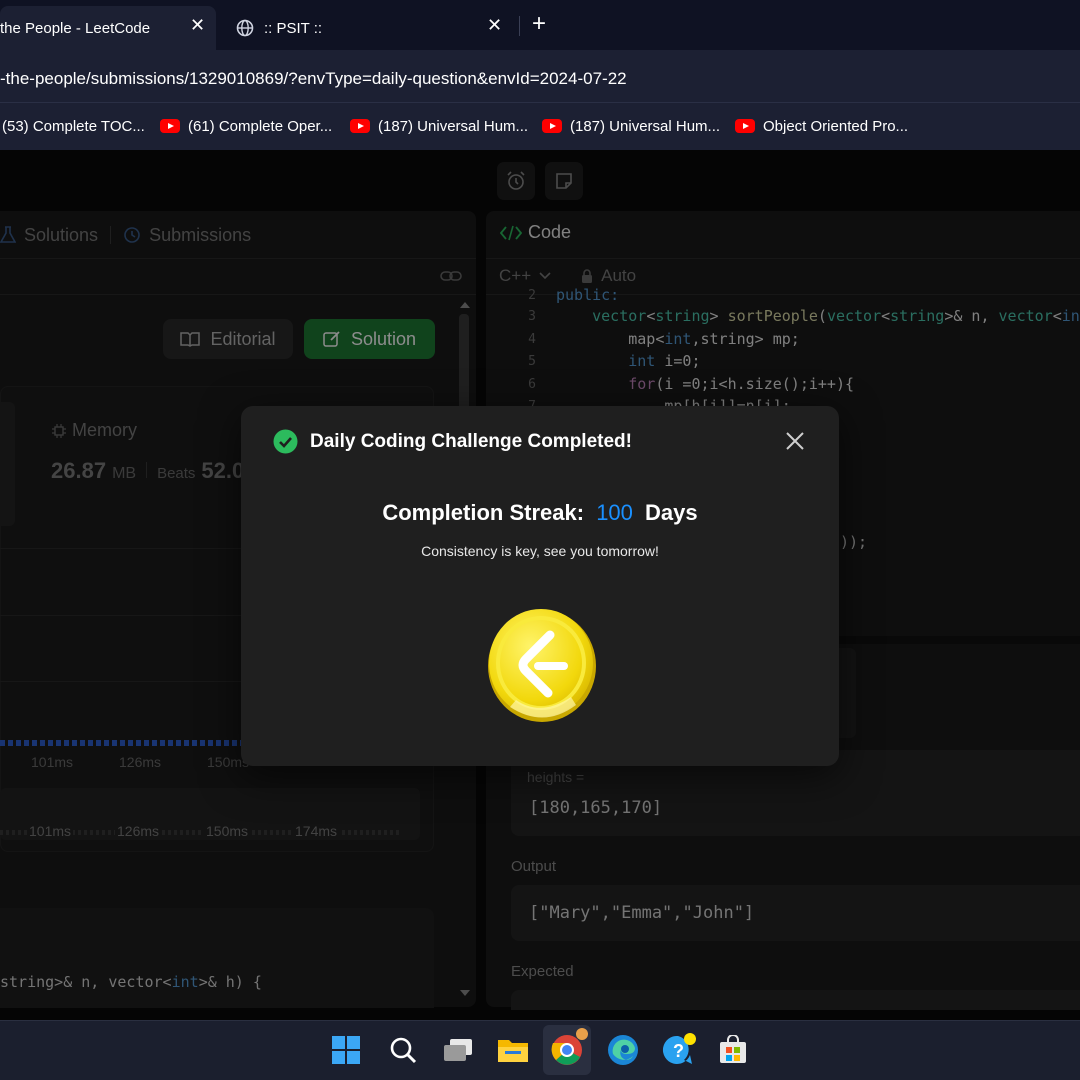 The height and width of the screenshot is (1080, 1080). Describe the element at coordinates (403, 1050) in the screenshot. I see `search-icon` at that location.